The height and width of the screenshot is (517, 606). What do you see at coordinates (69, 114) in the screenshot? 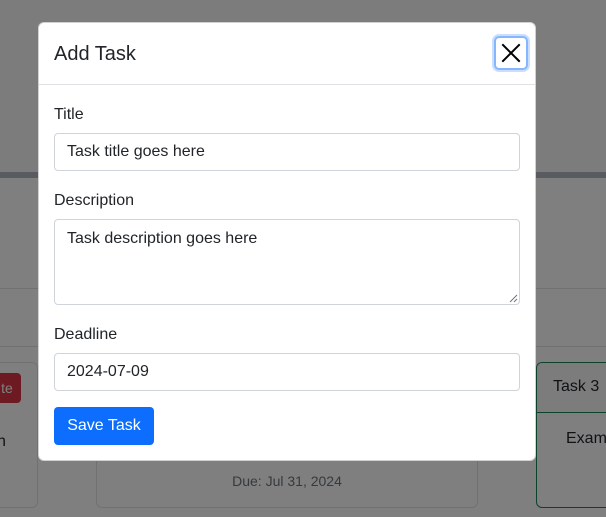
I see `title-label: Title` at bounding box center [69, 114].